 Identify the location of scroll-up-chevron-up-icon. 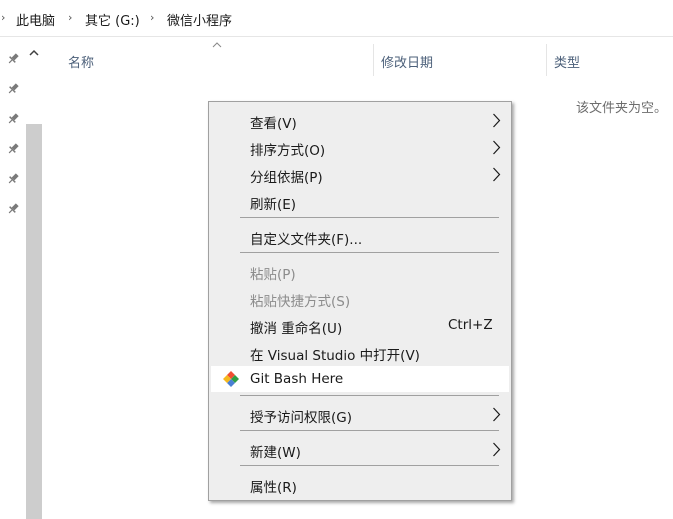
(34, 53).